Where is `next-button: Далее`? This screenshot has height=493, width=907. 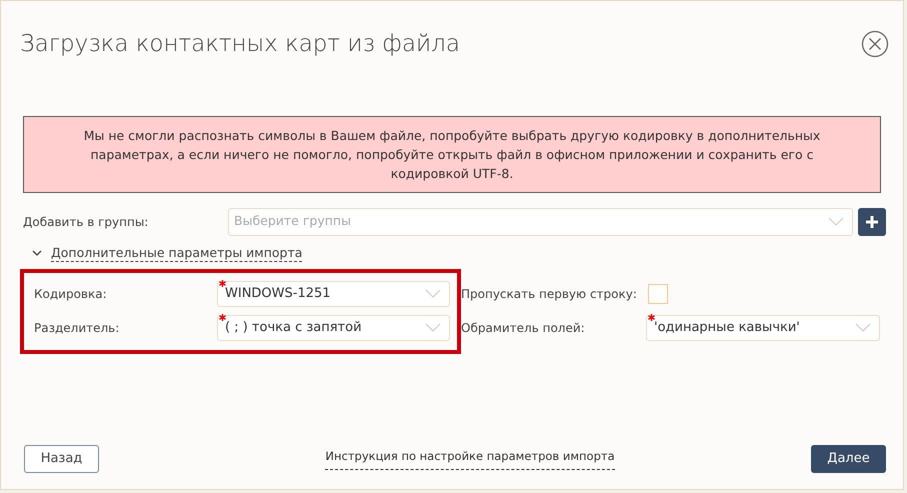 next-button: Далее is located at coordinates (848, 459).